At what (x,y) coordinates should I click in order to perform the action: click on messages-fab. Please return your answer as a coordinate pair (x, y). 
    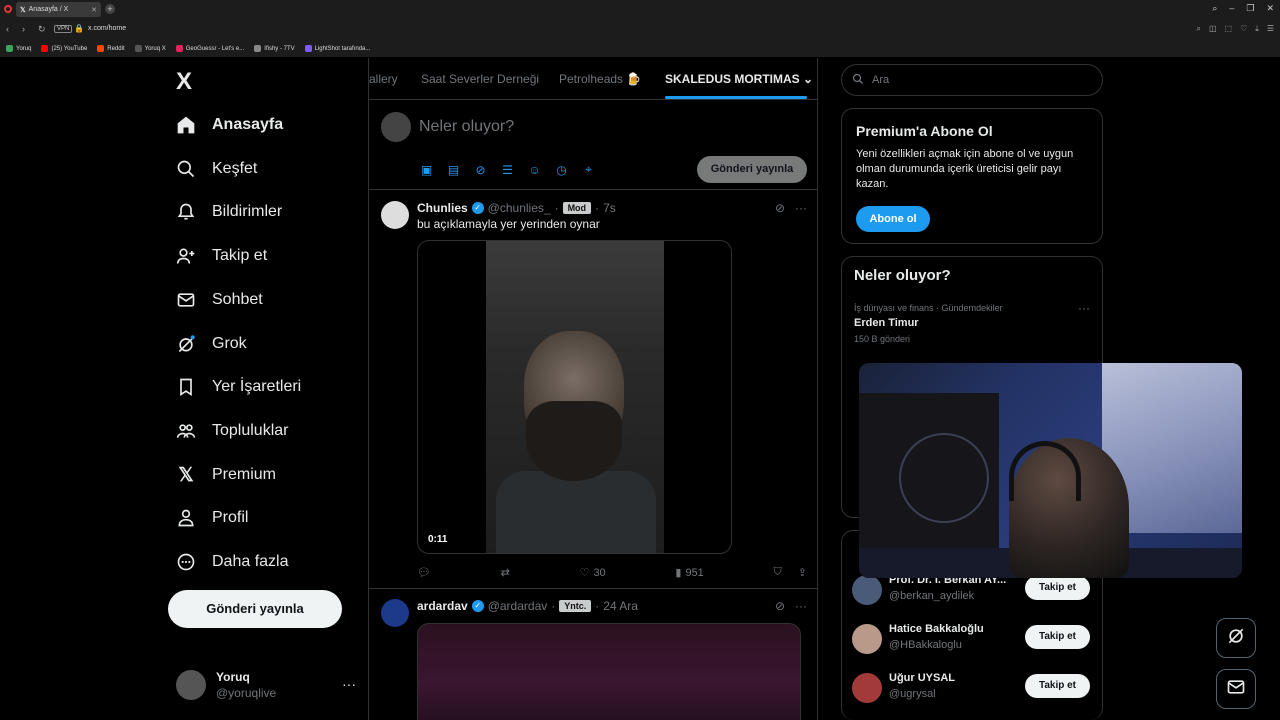
    Looking at the image, I should click on (1236, 689).